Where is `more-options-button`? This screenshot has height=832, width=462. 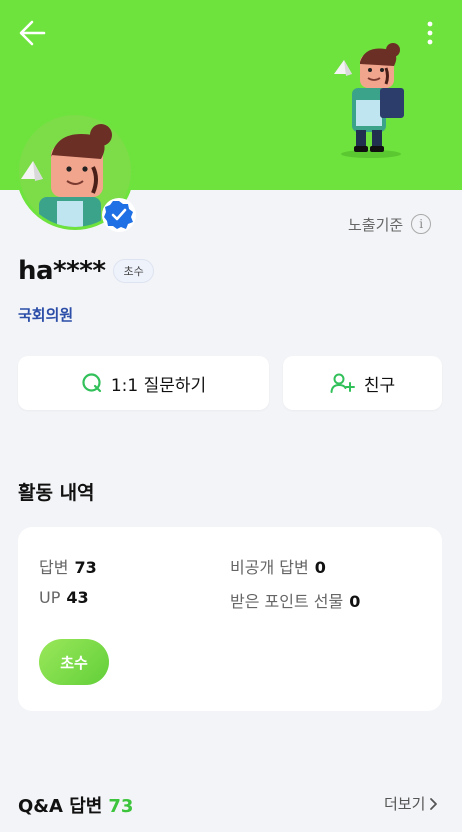
more-options-button is located at coordinates (430, 33).